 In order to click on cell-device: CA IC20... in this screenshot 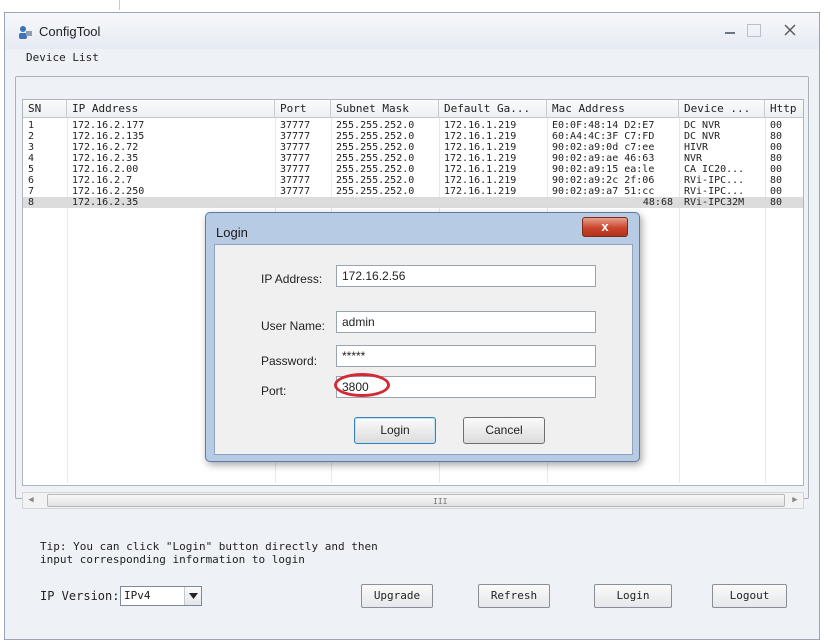, I will do `click(714, 169)`.